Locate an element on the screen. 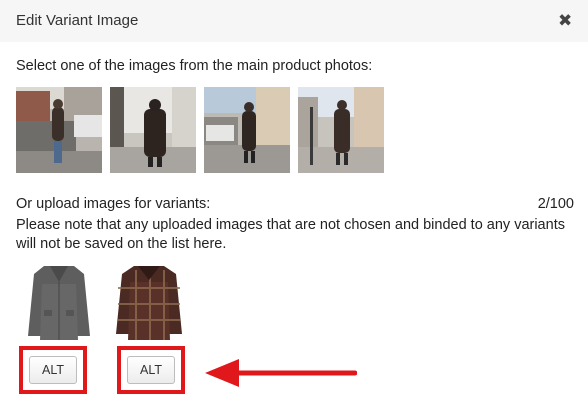 The image size is (588, 403). modal-header: Edit Variant Image ✖ is located at coordinates (294, 21).